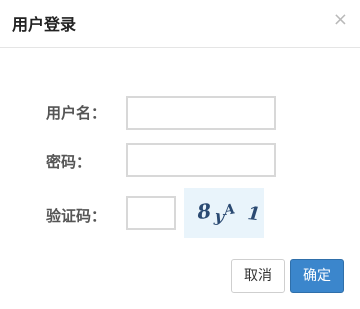 This screenshot has height=309, width=360. I want to click on password-input, so click(201, 160).